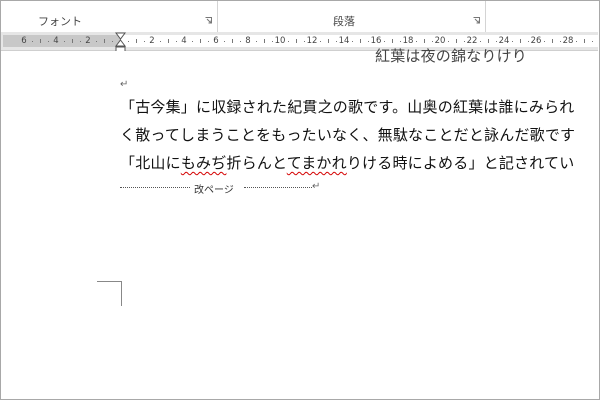 The width and height of the screenshot is (600, 400). I want to click on body-line-2: く散ってしまうことをもったいなく、無駄なことだと詠んだ歌です, so click(348, 135).